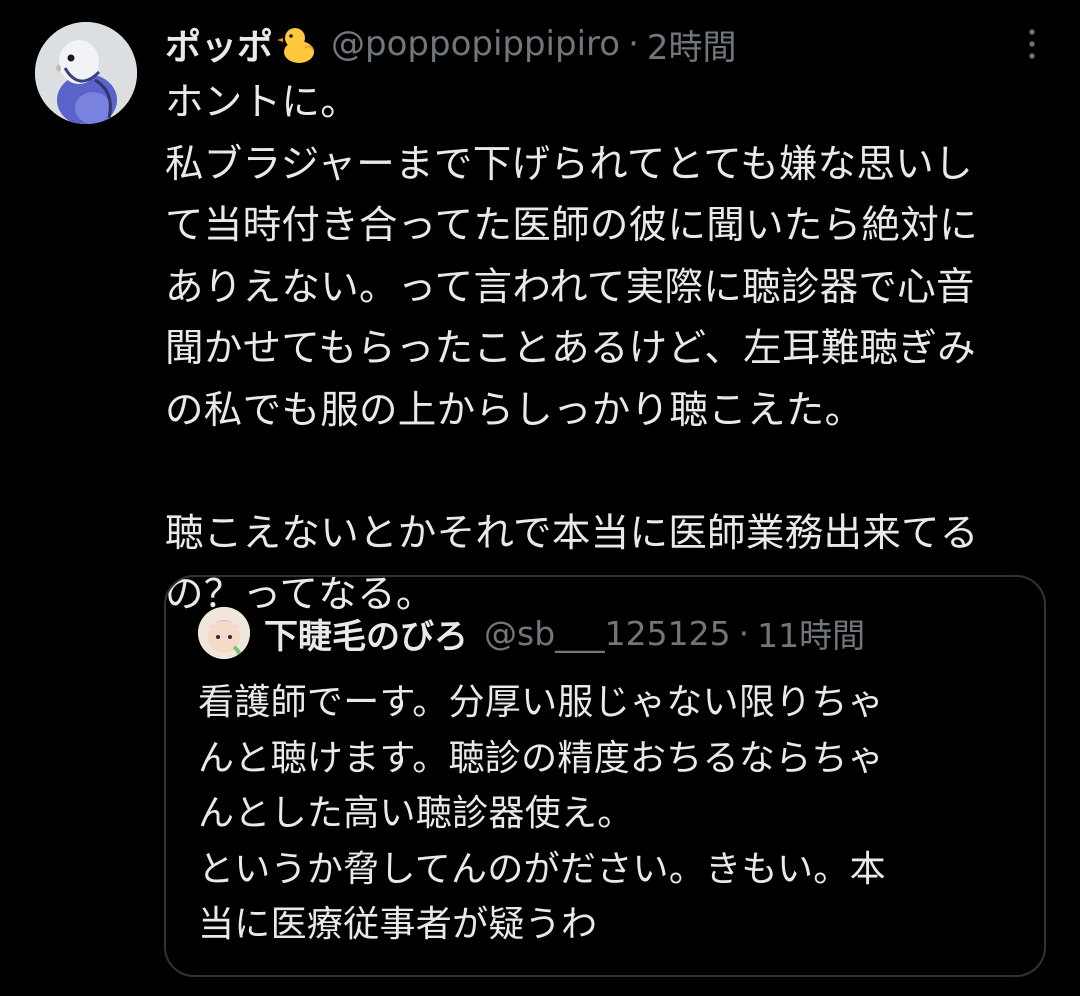 The image size is (1080, 996). I want to click on quoted-tweet-timestamp: 11時間, so click(811, 633).